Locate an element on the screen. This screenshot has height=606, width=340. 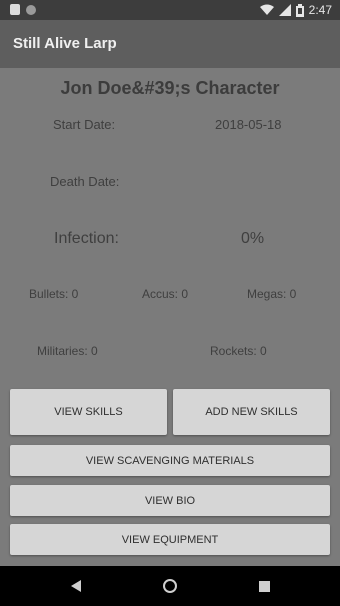
death-date-label: Death Date: is located at coordinates (85, 181).